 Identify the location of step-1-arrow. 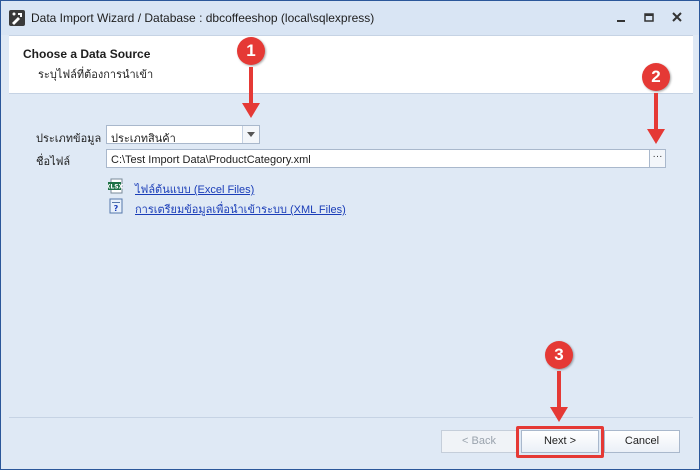
(251, 92).